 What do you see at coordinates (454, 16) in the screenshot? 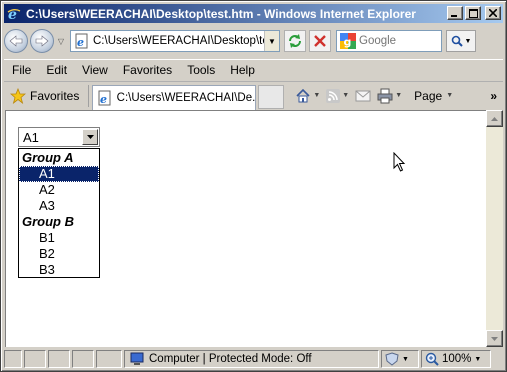
I see `minimize-icon` at bounding box center [454, 16].